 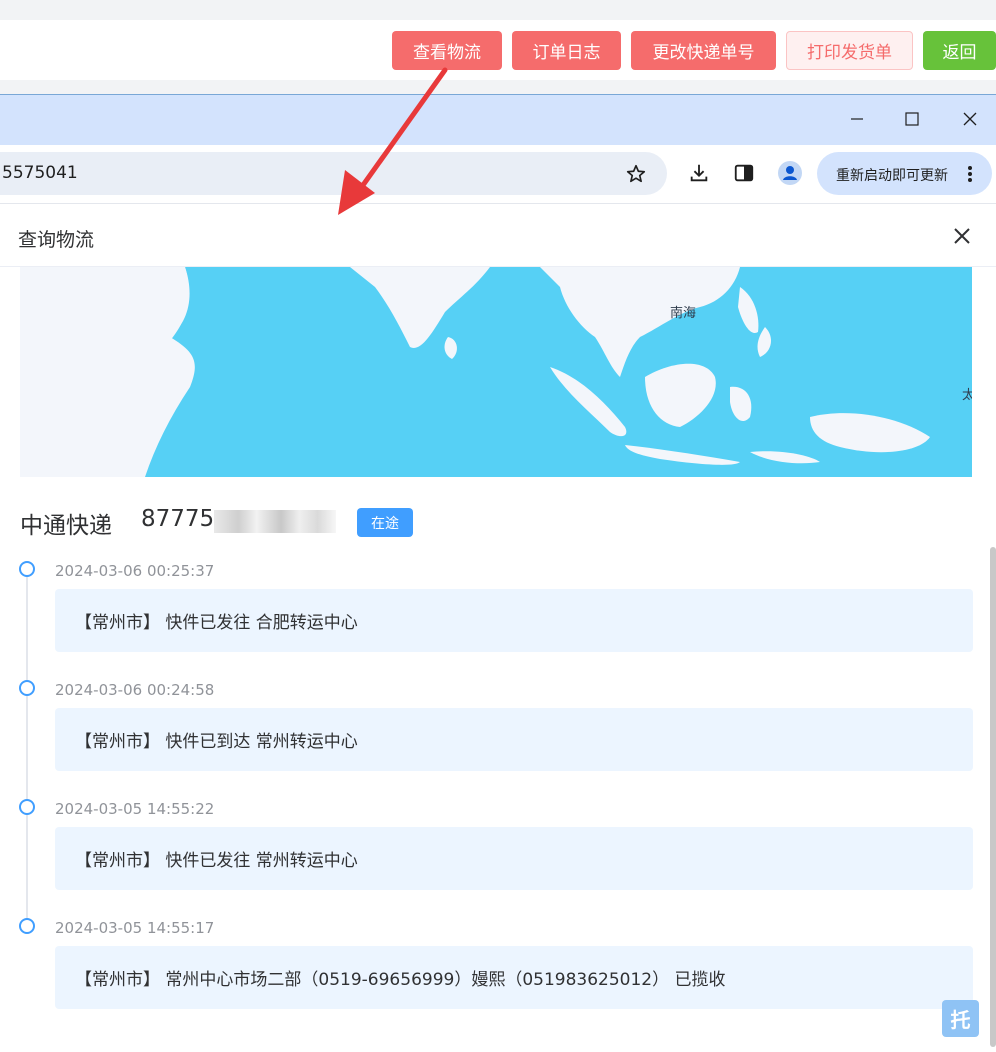 What do you see at coordinates (962, 236) in the screenshot?
I see `dialog-close-icon` at bounding box center [962, 236].